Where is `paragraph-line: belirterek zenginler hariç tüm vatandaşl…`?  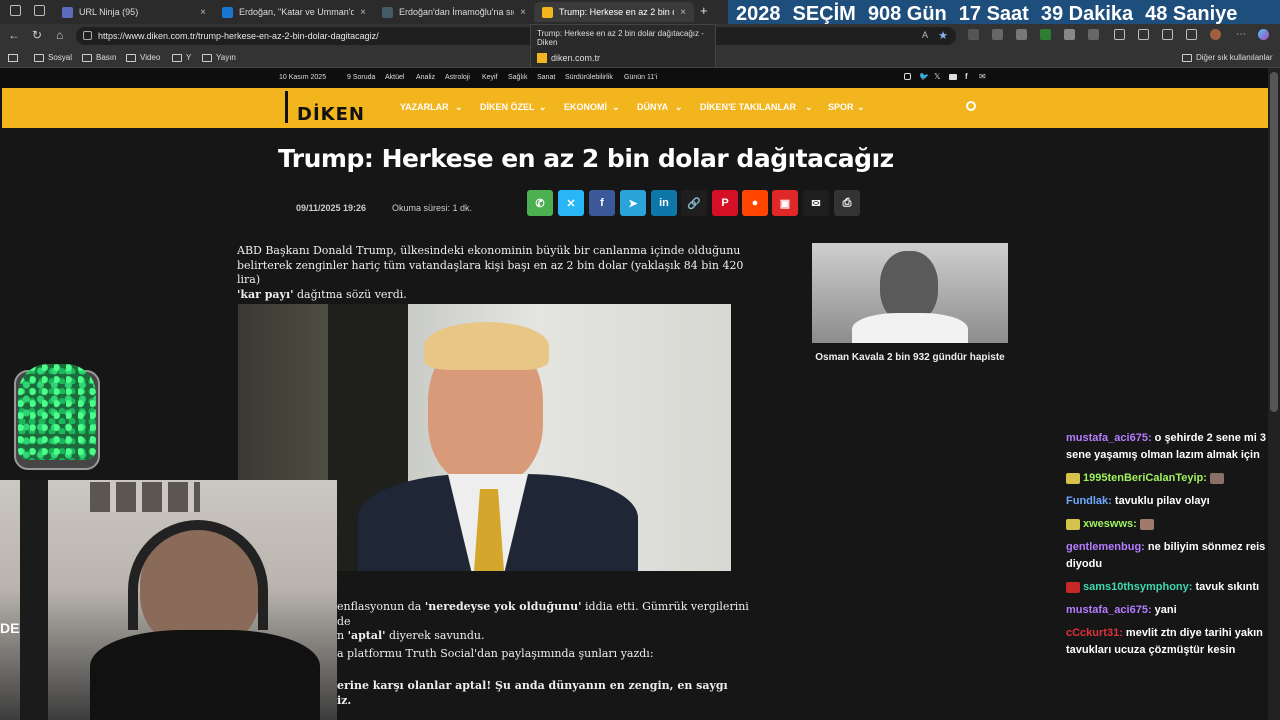 paragraph-line: belirterek zenginler hariç tüm vatandaşl… is located at coordinates (490, 272).